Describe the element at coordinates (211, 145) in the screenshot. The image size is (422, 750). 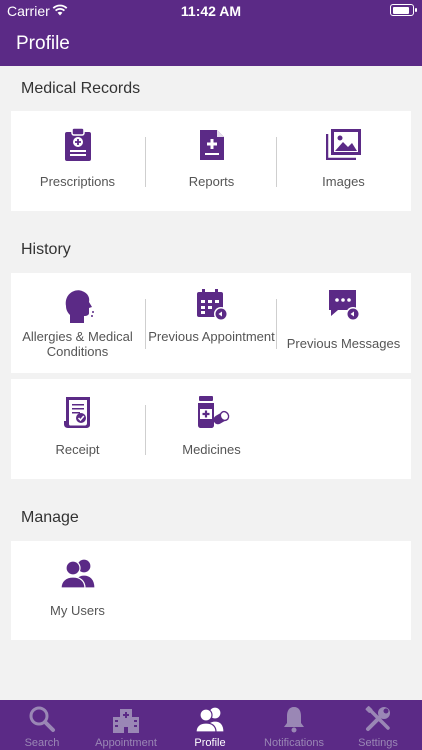
I see `report-document-icon` at that location.